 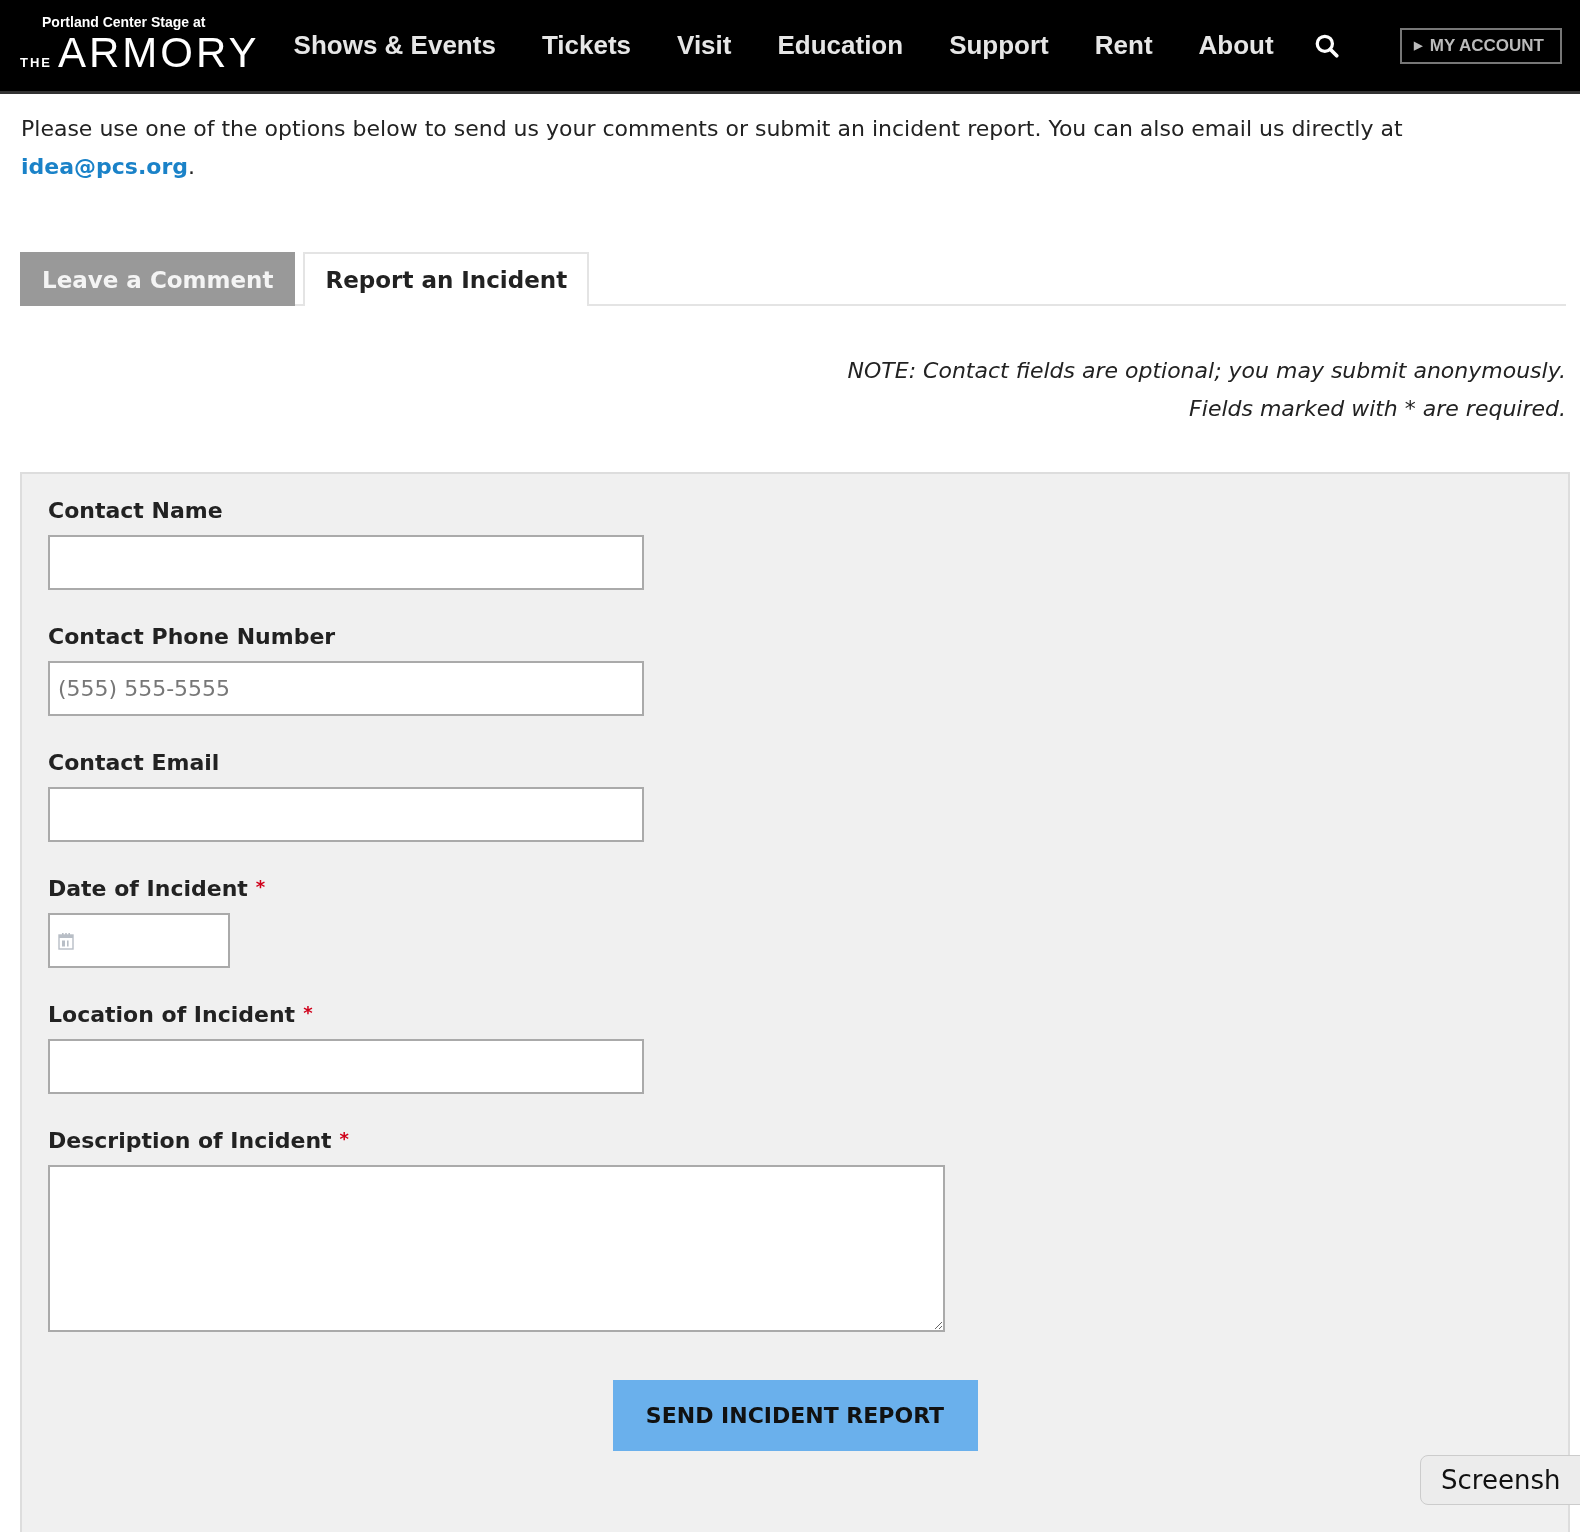 I want to click on logo-tagline: Portland Center Stage at, so click(x=140, y=21).